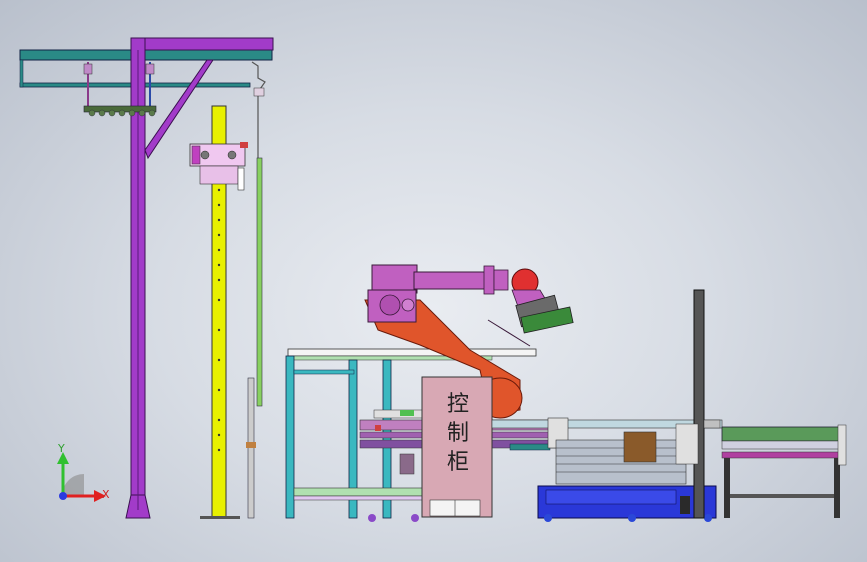 The image size is (867, 562). What do you see at coordinates (457, 404) in the screenshot?
I see `cabinet-label-char: 控` at bounding box center [457, 404].